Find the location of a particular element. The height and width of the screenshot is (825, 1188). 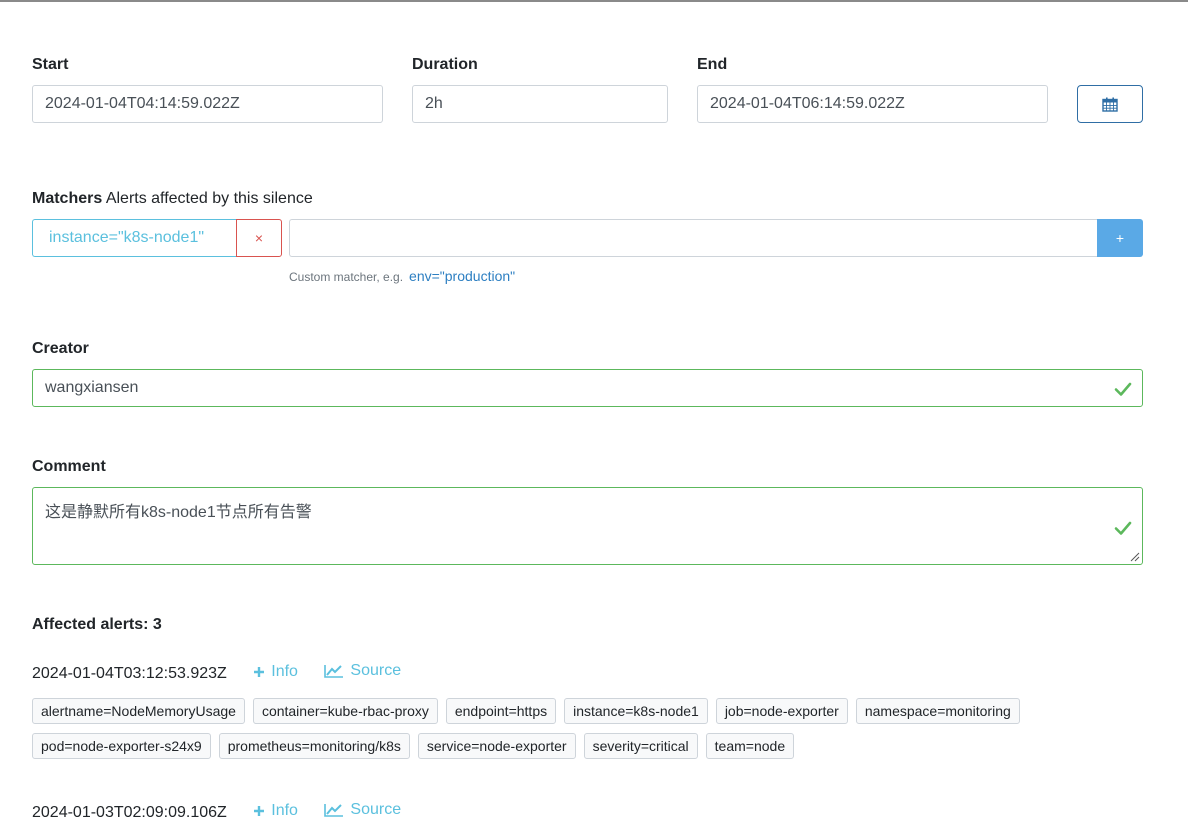

alert-label-tag: namespace=monitoring is located at coordinates (937, 711).